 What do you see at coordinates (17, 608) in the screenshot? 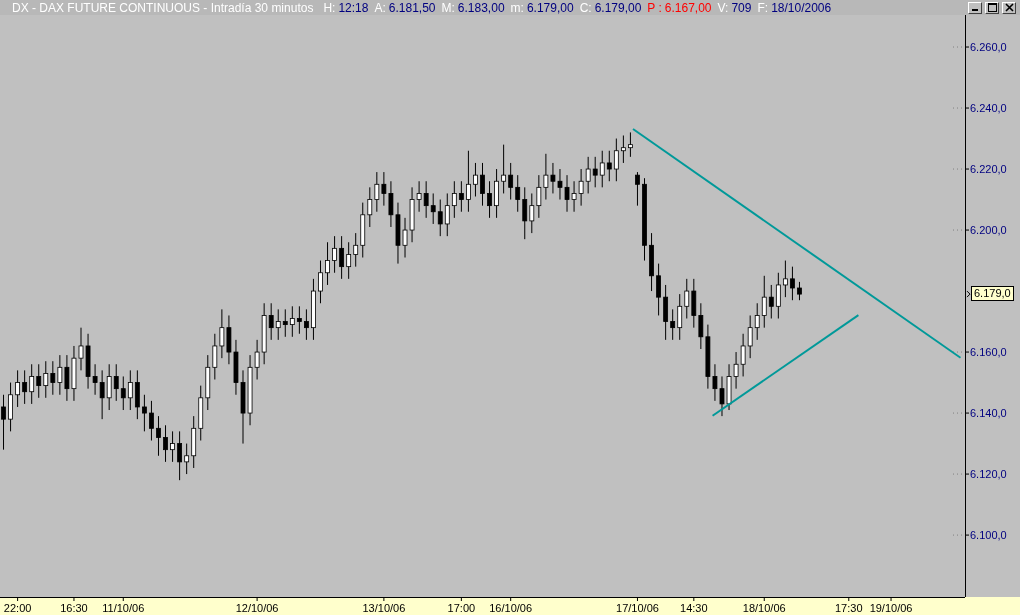
I see `time-axis-label: 22:00` at bounding box center [17, 608].